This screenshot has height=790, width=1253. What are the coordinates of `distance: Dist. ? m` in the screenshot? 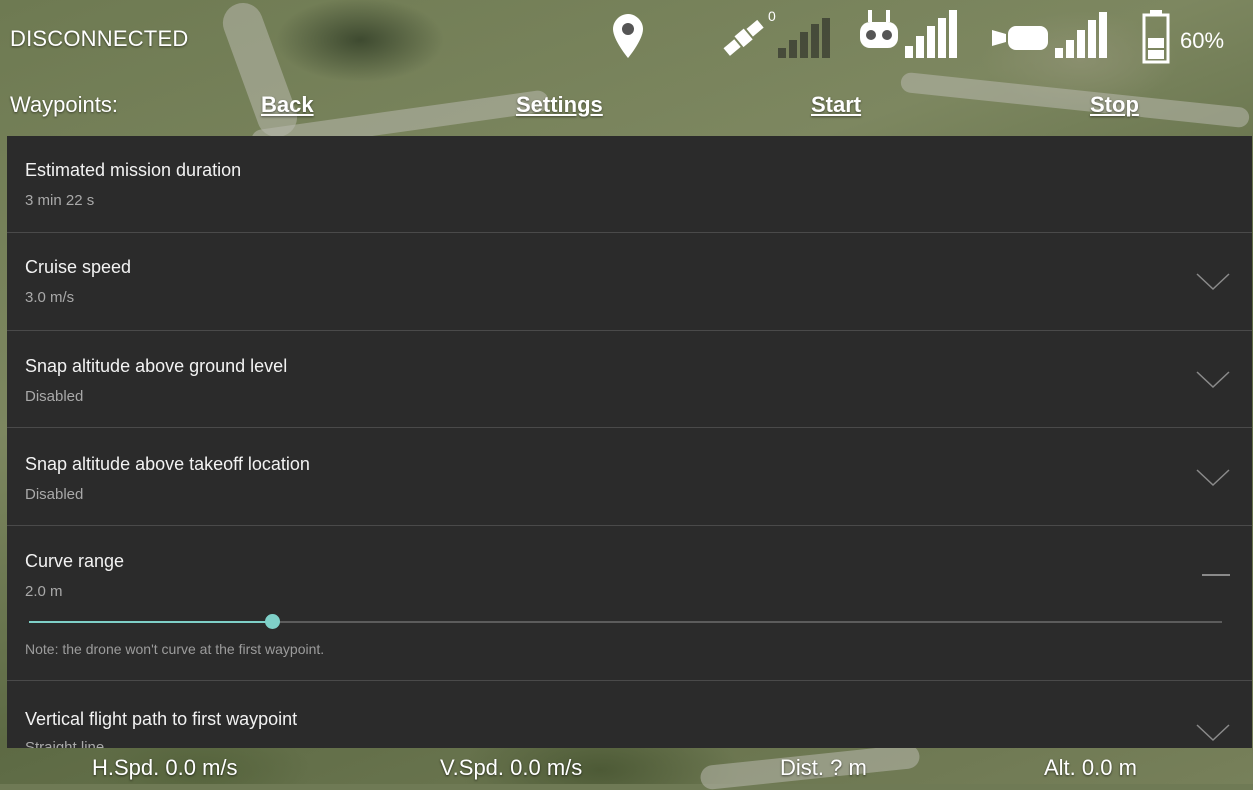 It's located at (823, 767).